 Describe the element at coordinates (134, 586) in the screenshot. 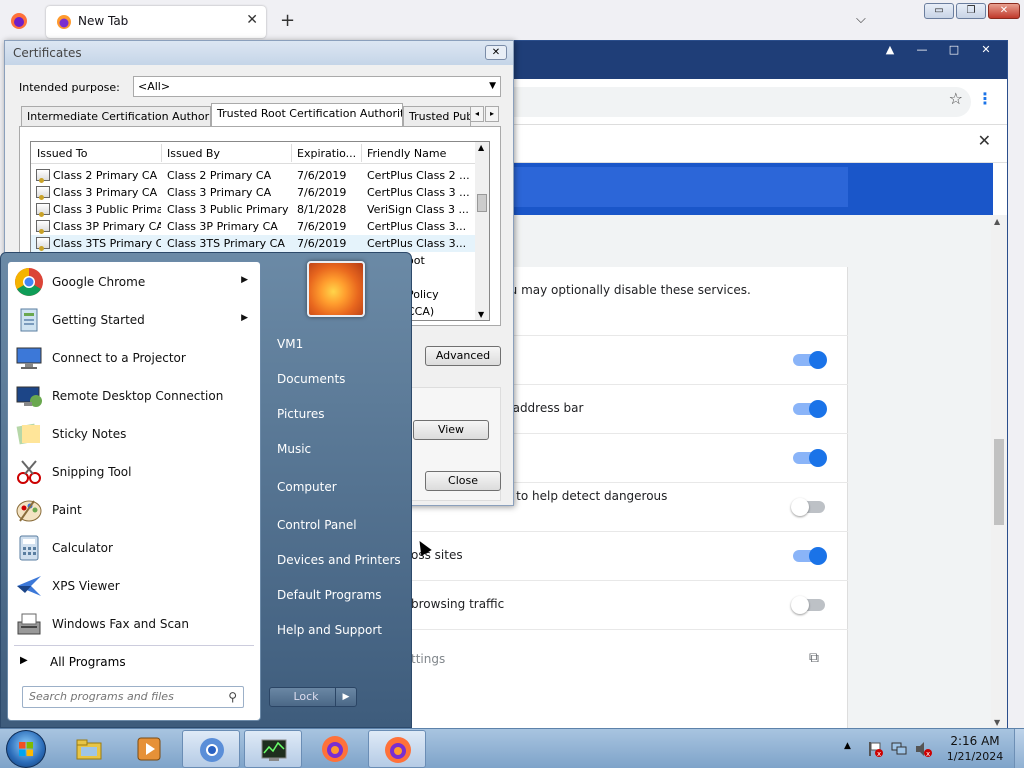

I see `program-xps-viewer: XPS Viewer` at that location.